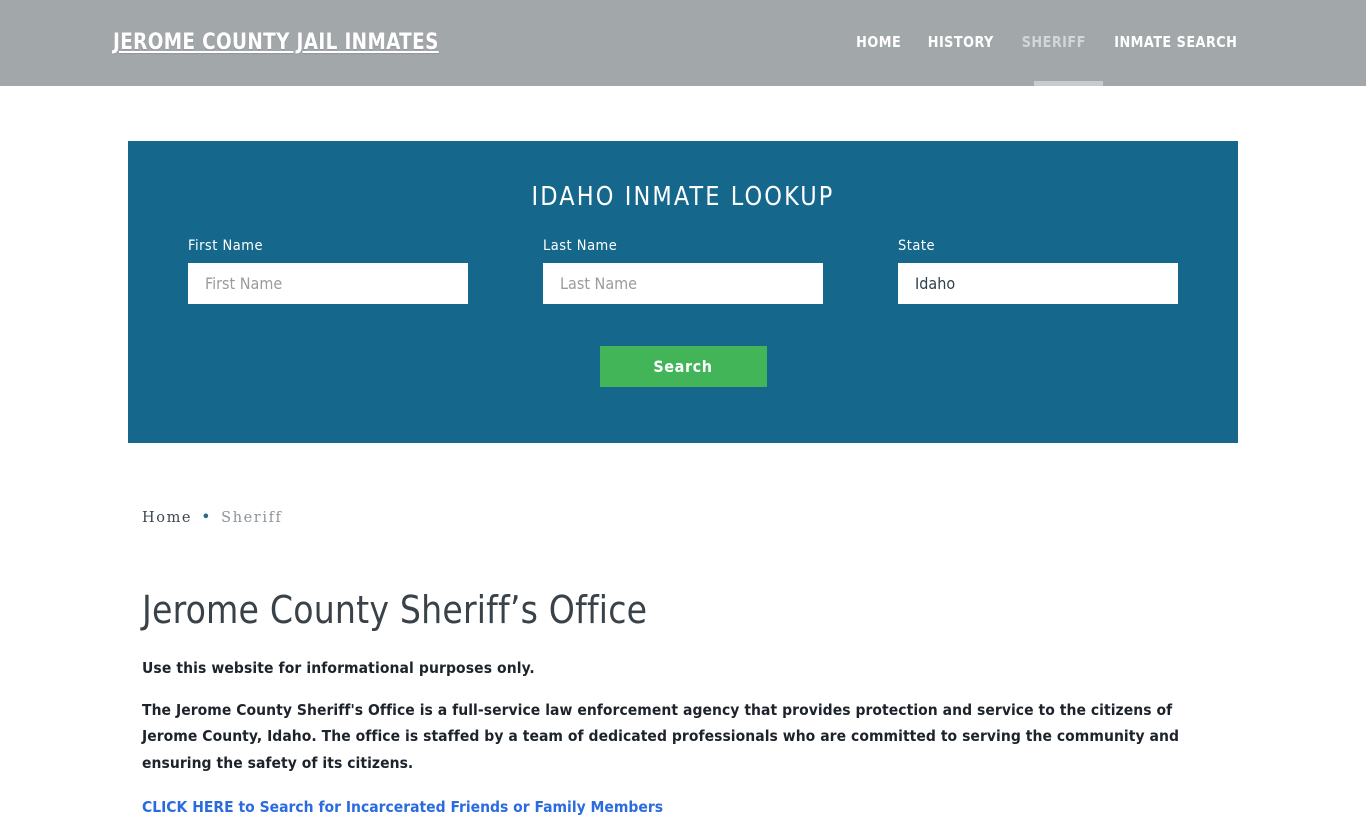 Image resolution: width=1366 pixels, height=817 pixels. I want to click on lookup-panel-title: Idaho Inmate Lookup, so click(683, 197).